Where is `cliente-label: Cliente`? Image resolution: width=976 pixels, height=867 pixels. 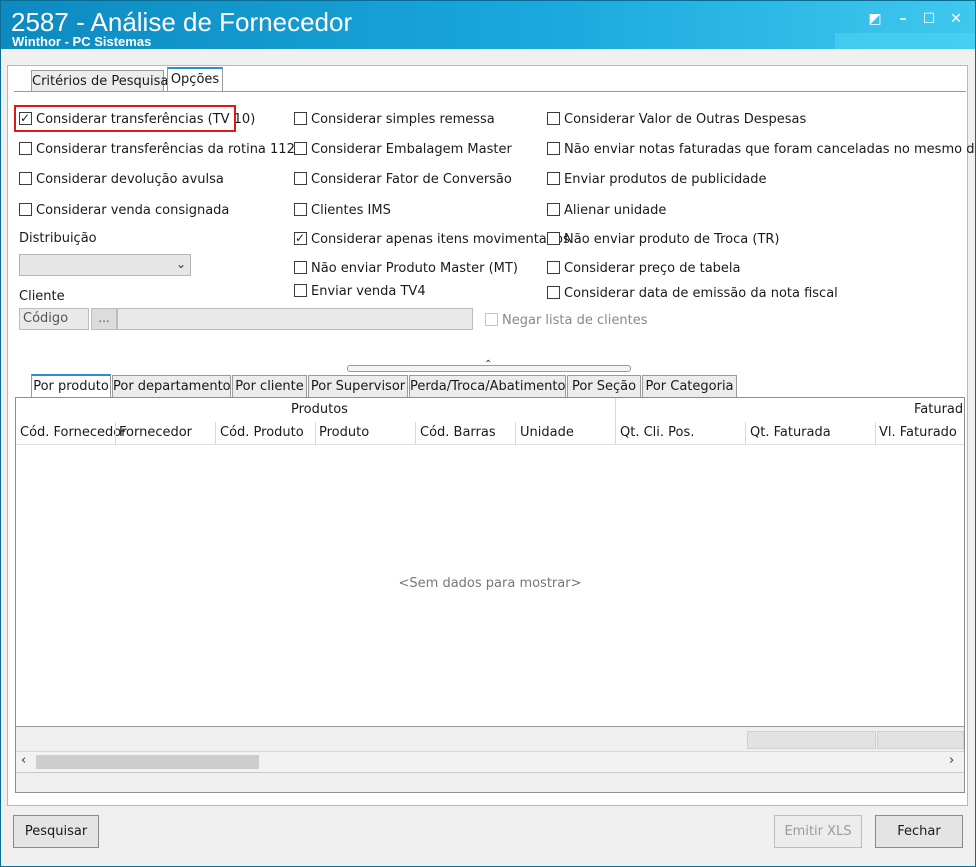
cliente-label: Cliente is located at coordinates (42, 296).